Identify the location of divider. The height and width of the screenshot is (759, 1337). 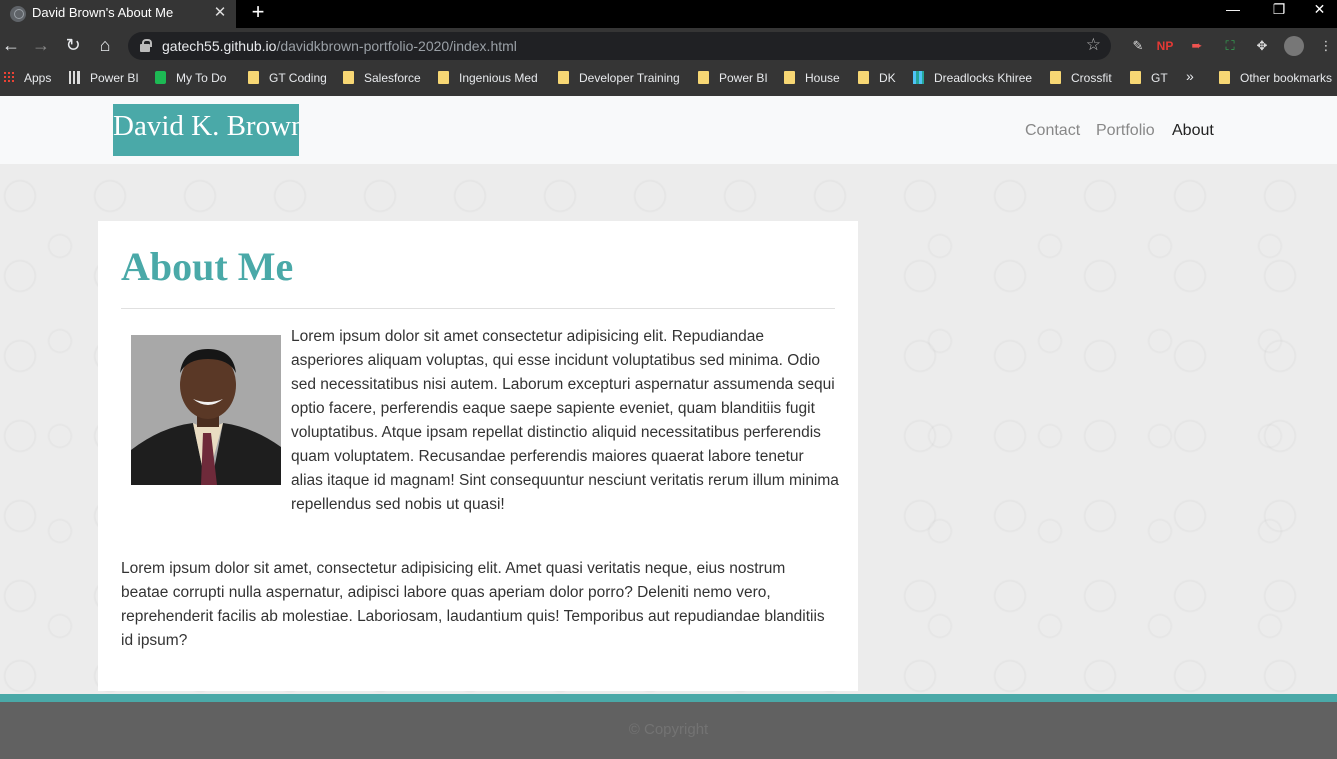
(478, 308).